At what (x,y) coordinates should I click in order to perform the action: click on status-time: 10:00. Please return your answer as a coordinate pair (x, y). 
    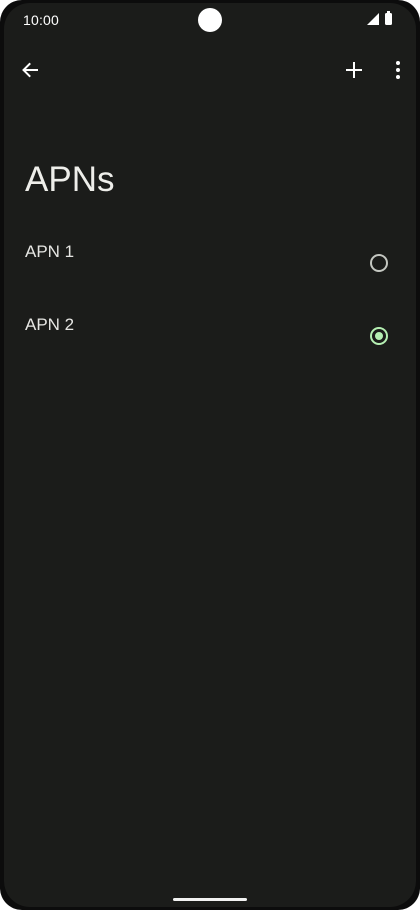
    Looking at the image, I should click on (41, 20).